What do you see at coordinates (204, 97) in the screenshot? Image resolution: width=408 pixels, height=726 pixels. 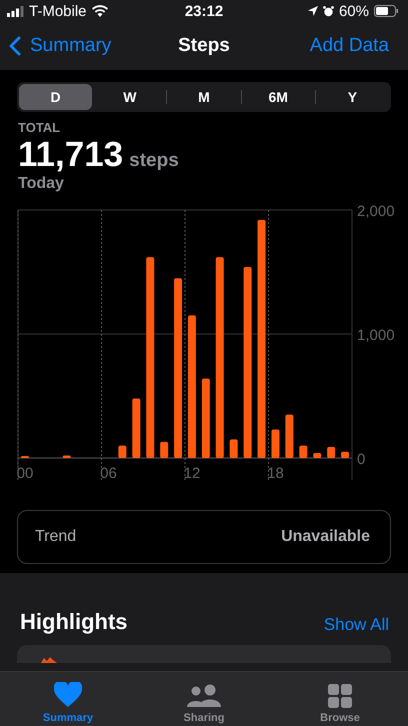 I see `range-tab: M` at bounding box center [204, 97].